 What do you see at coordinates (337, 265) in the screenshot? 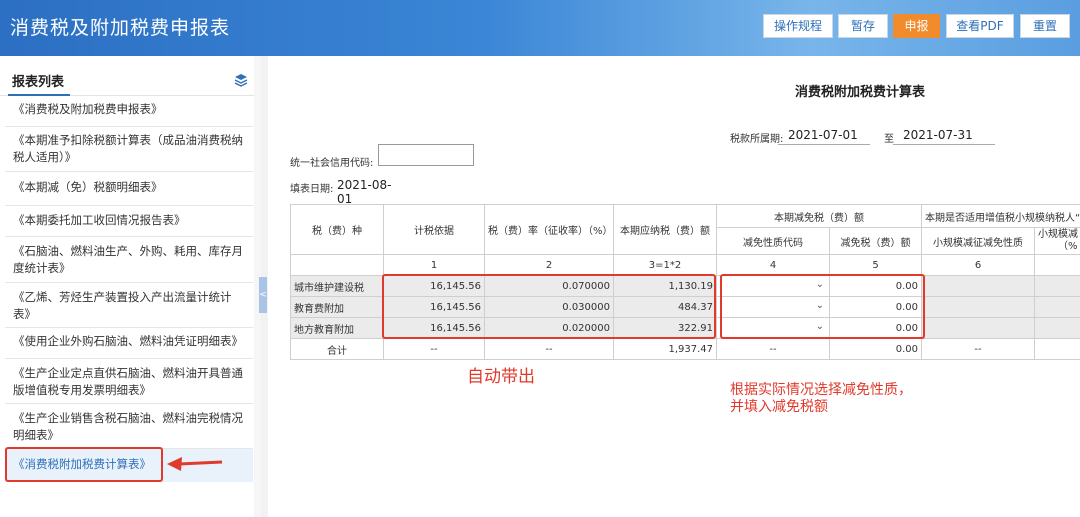
I see `index-cell` at bounding box center [337, 265].